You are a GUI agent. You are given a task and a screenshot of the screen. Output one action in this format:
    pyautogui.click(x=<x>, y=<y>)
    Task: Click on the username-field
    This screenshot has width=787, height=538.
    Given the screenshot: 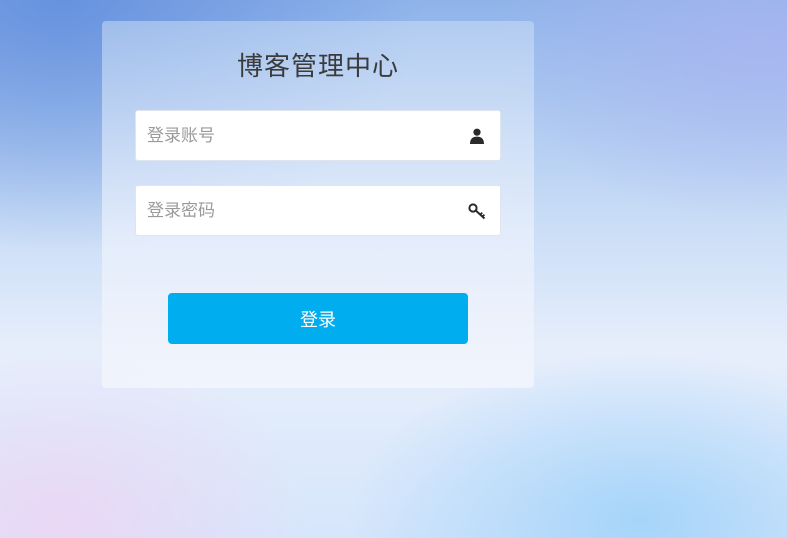 What is the action you would take?
    pyautogui.click(x=318, y=135)
    